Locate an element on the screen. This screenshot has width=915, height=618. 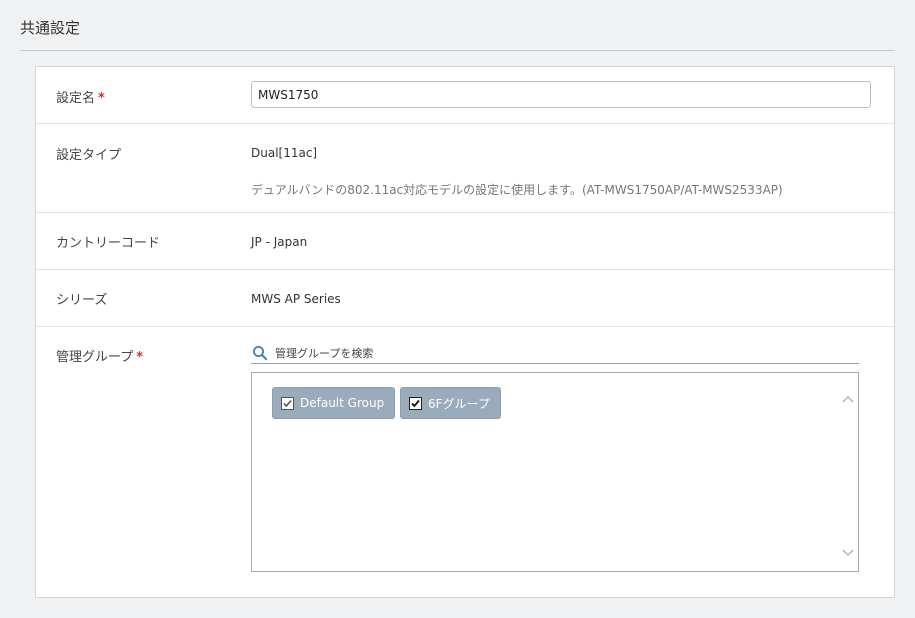
row-setting-name: 設定名 * is located at coordinates (465, 95).